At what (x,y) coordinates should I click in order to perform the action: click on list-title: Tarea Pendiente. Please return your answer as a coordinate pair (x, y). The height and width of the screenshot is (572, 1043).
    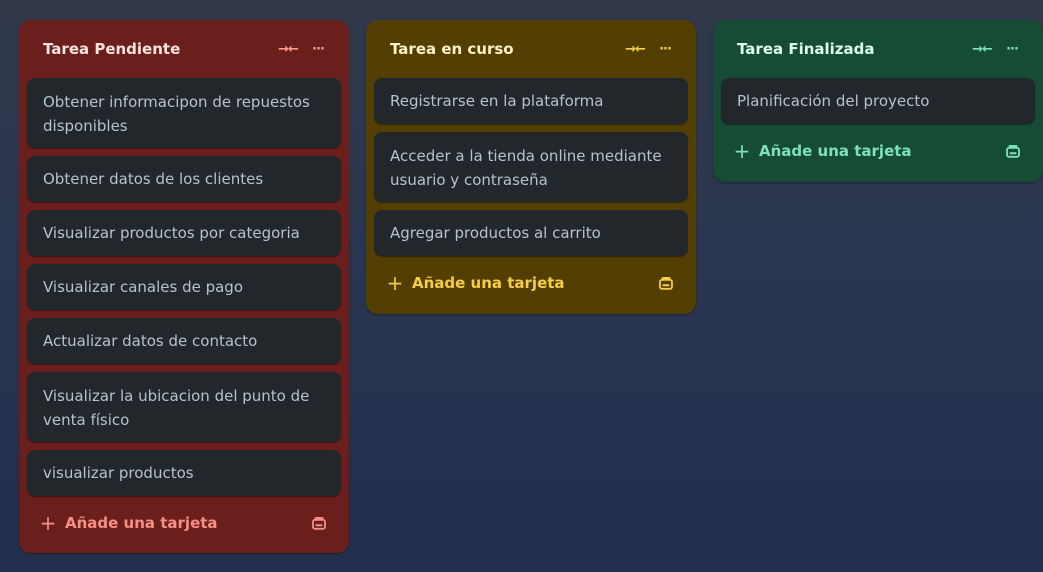
    Looking at the image, I should click on (158, 49).